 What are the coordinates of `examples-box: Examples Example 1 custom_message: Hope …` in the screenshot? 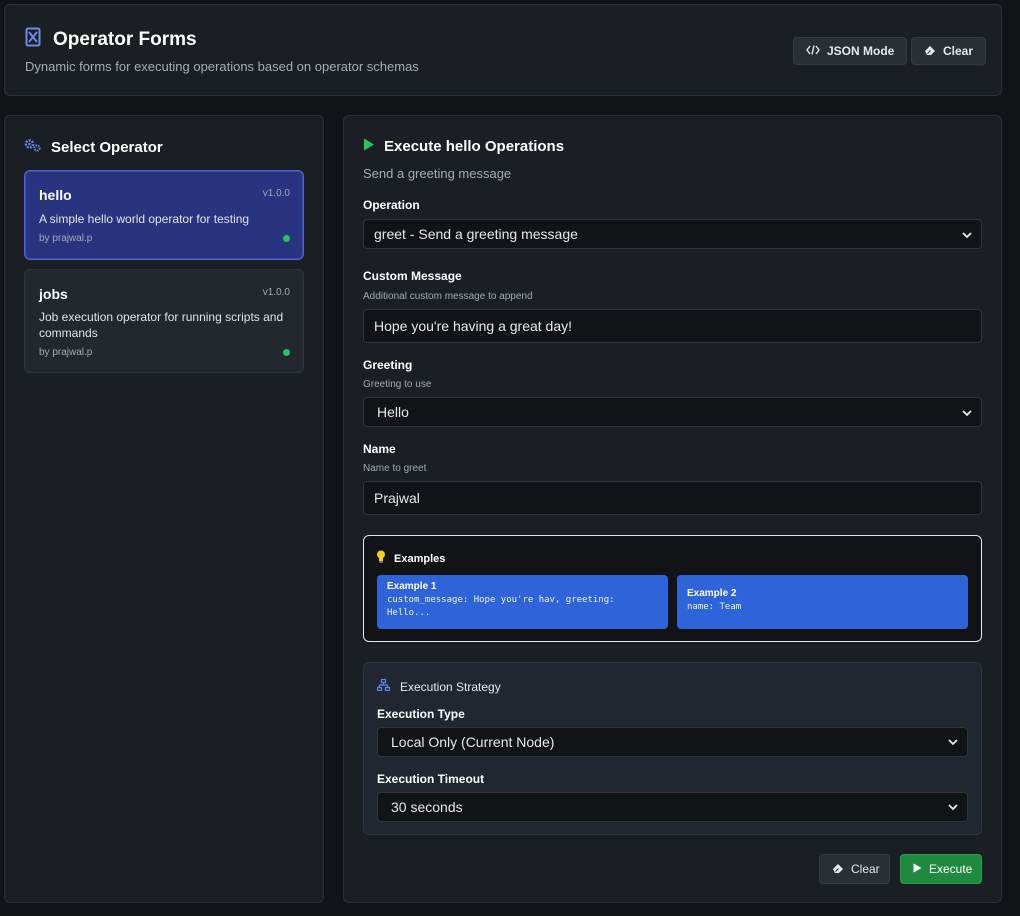 It's located at (672, 588).